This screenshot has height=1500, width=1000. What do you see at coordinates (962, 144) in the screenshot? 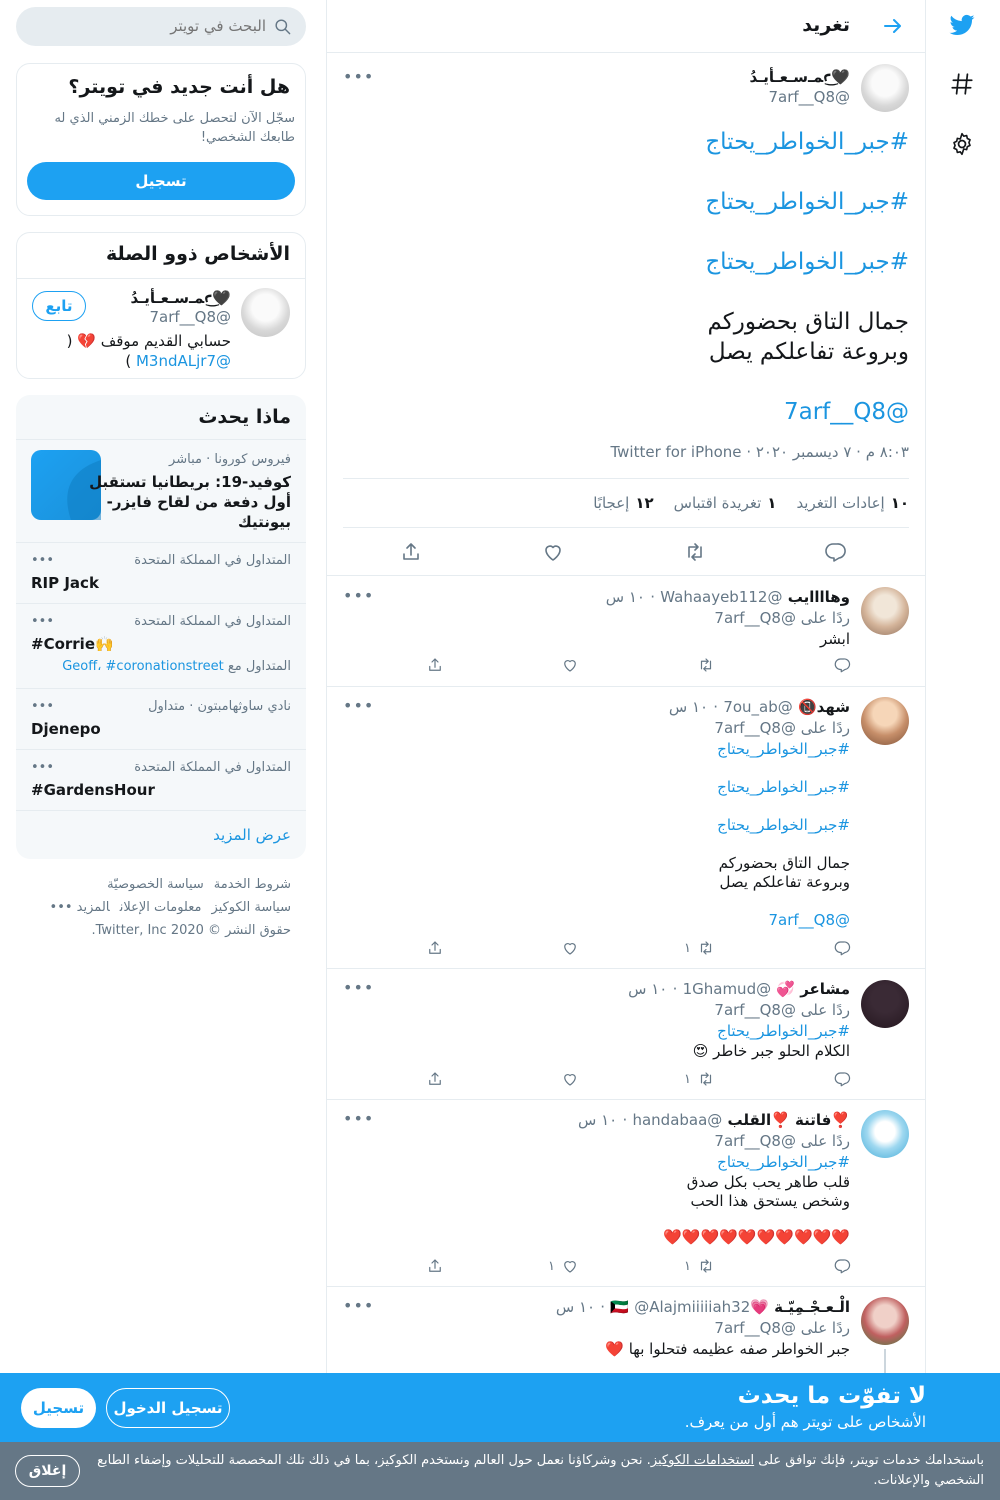
I see `gear-icon` at bounding box center [962, 144].